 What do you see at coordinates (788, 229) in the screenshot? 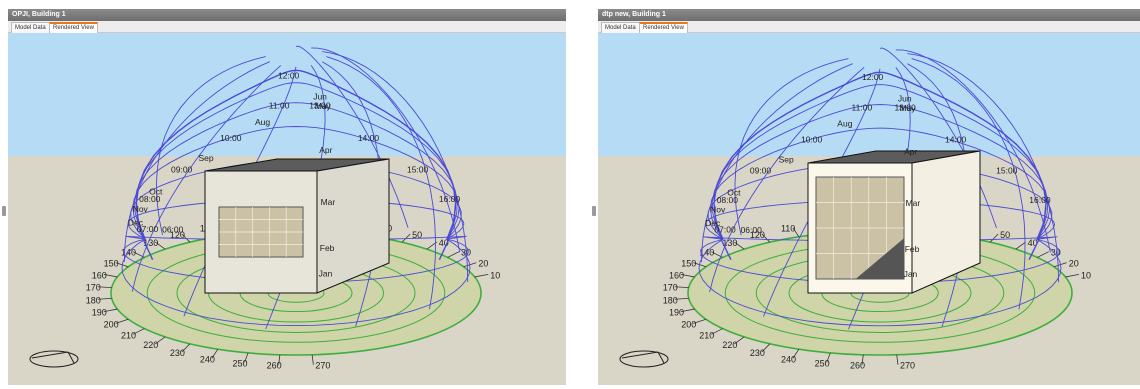
I see `azimuth-label: 110` at bounding box center [788, 229].